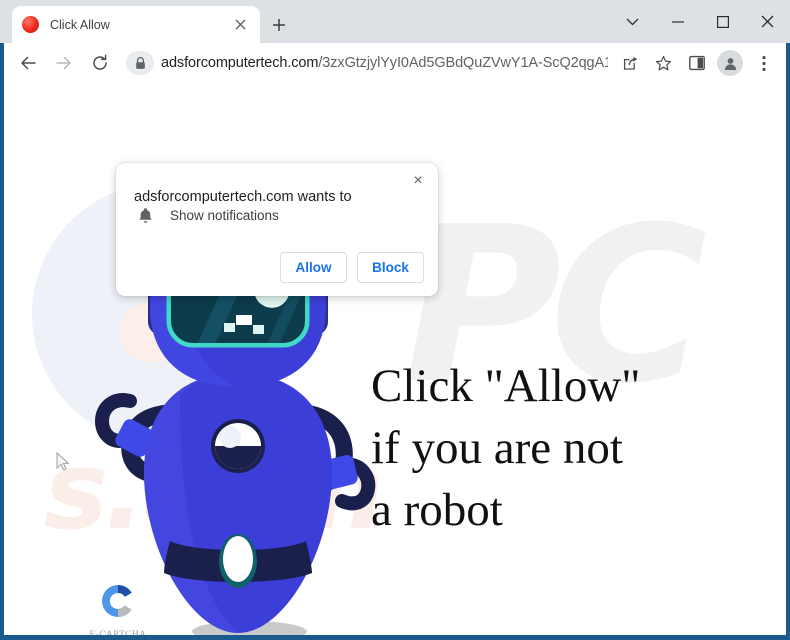 The height and width of the screenshot is (640, 790). I want to click on profile-avatar, so click(730, 63).